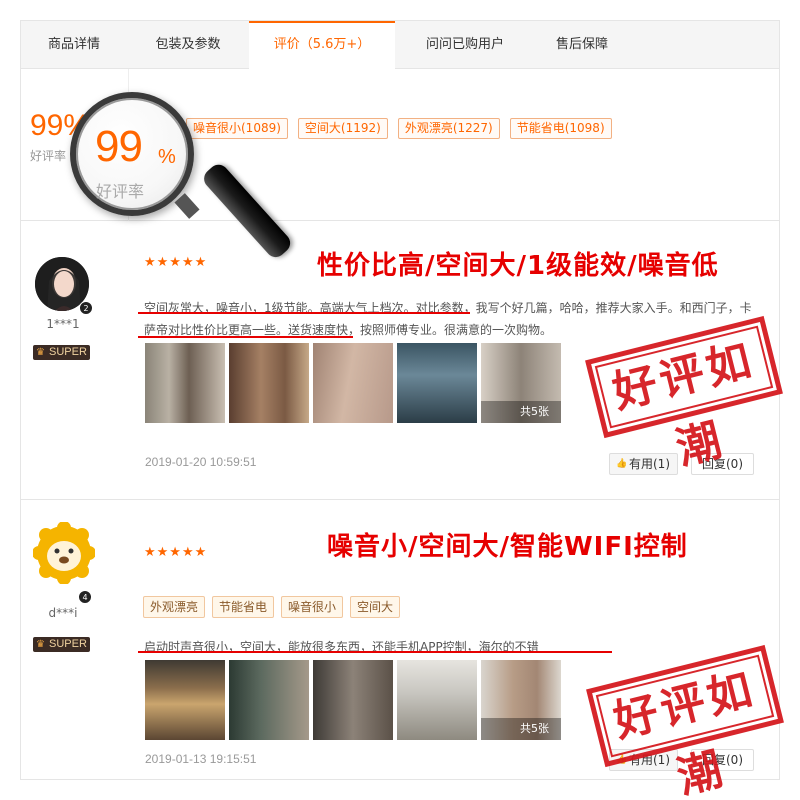 This screenshot has width=800, height=800. What do you see at coordinates (188, 45) in the screenshot?
I see `tab-packaging-specs: 包装及参数` at bounding box center [188, 45].